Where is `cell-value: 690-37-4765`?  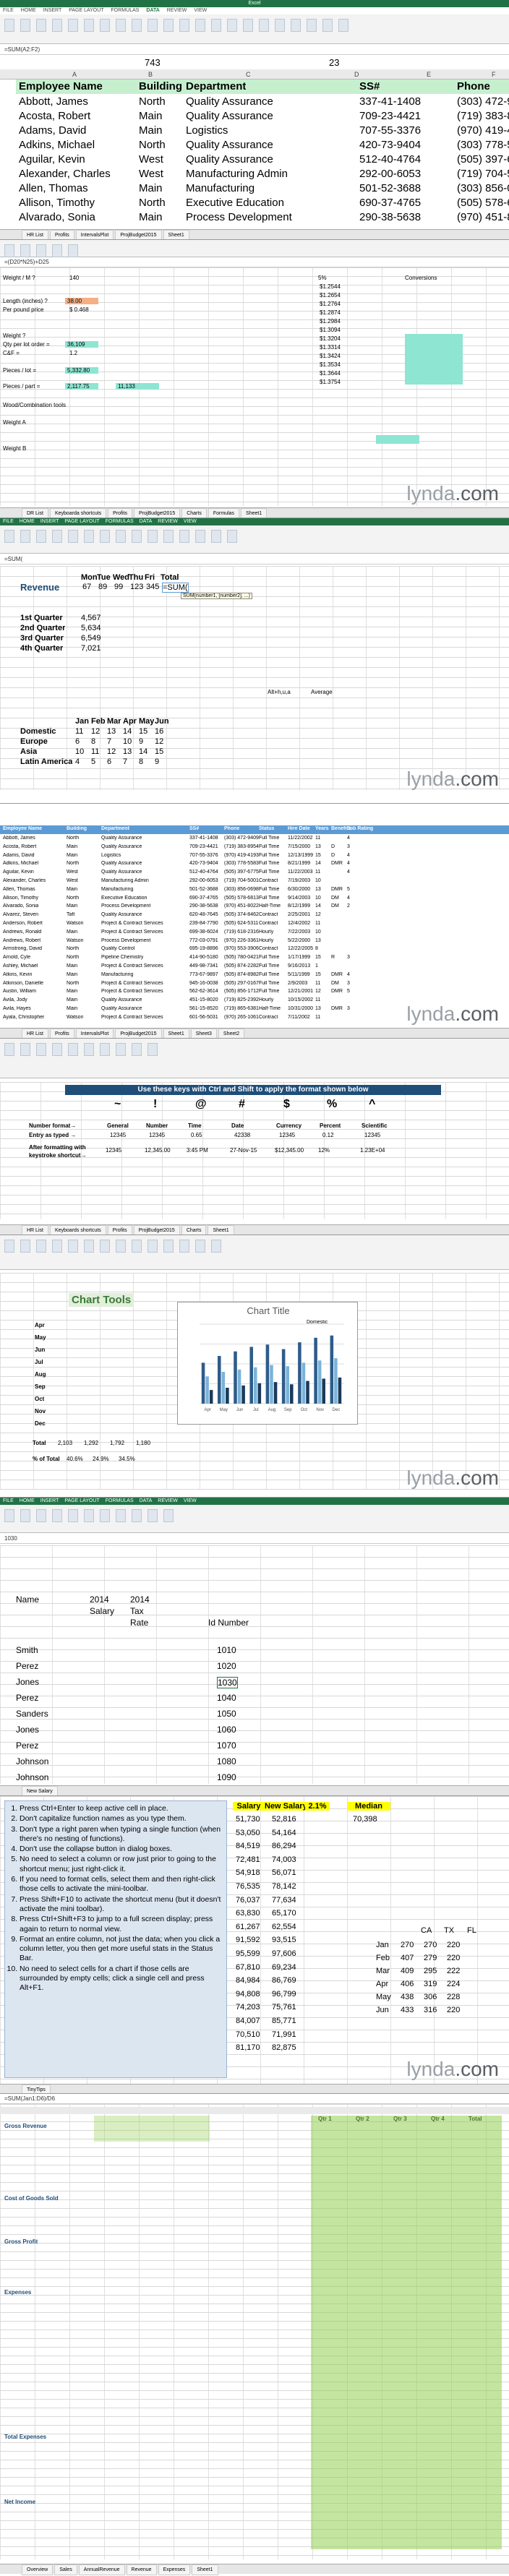
cell-value: 690-37-4765 is located at coordinates (390, 203).